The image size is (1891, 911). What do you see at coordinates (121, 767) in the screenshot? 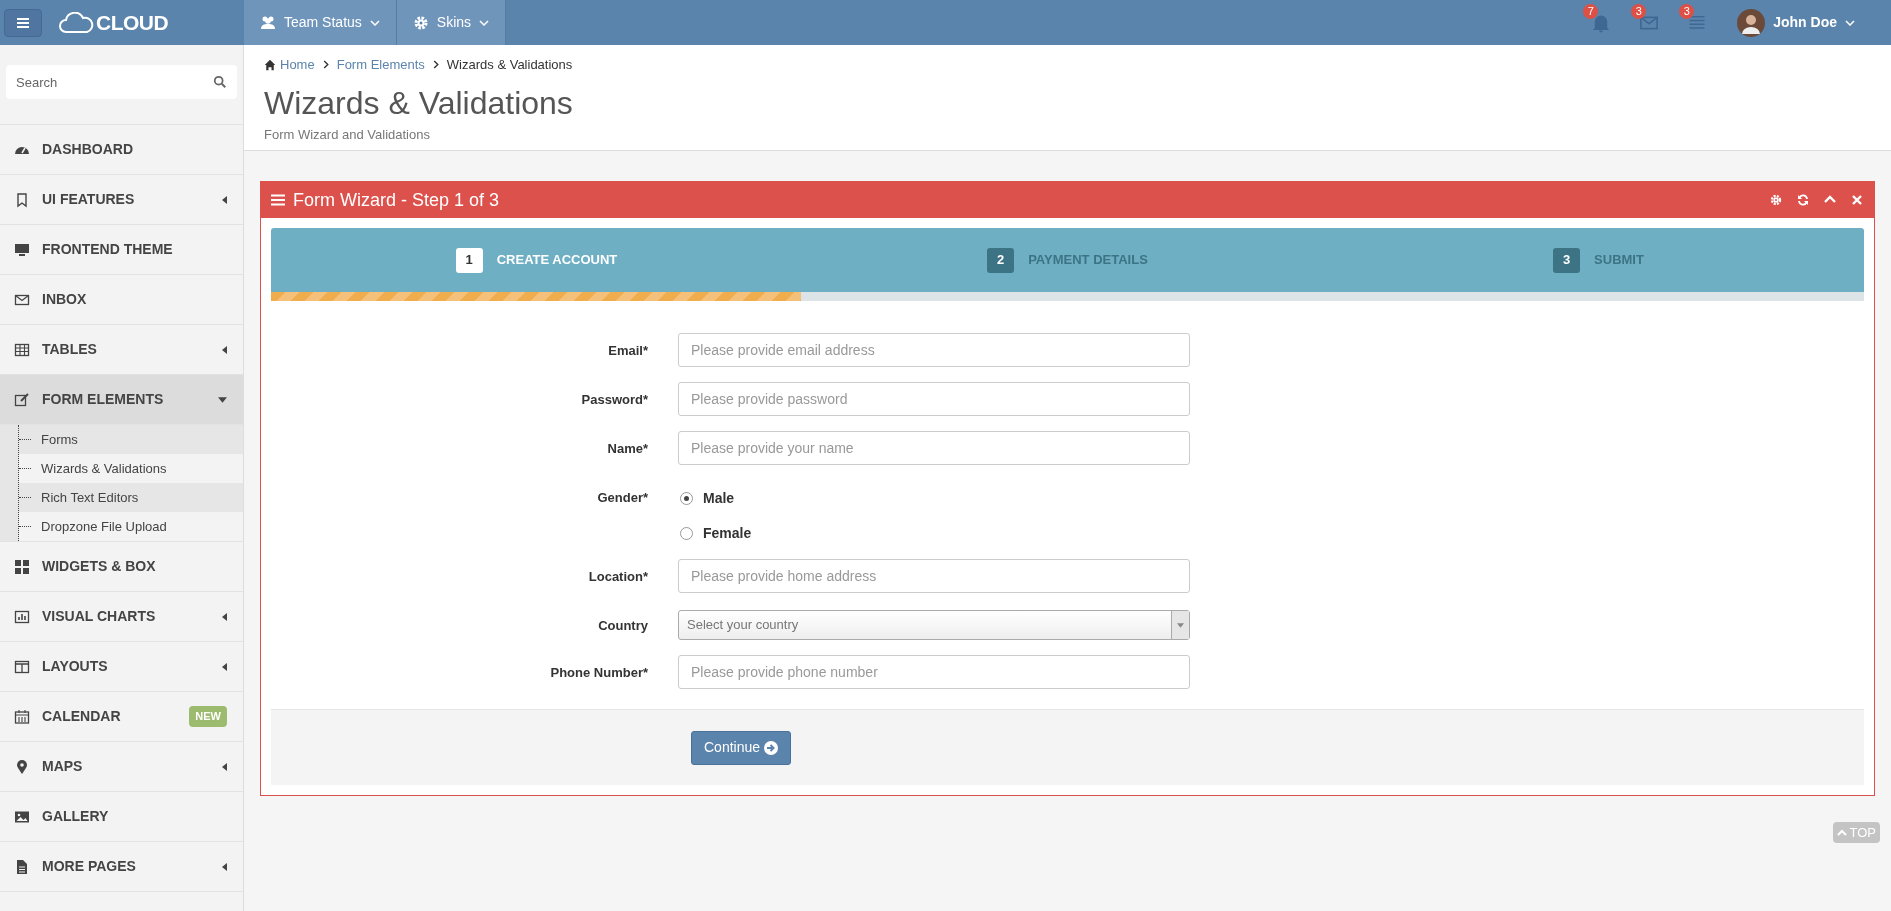
I see `sidebar-item: MAPS` at bounding box center [121, 767].